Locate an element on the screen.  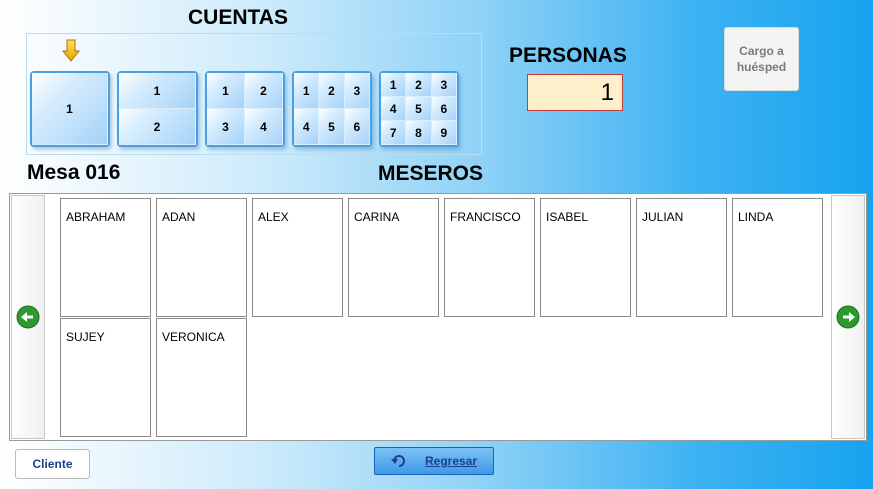
split-1-button: 1 is located at coordinates (70, 109).